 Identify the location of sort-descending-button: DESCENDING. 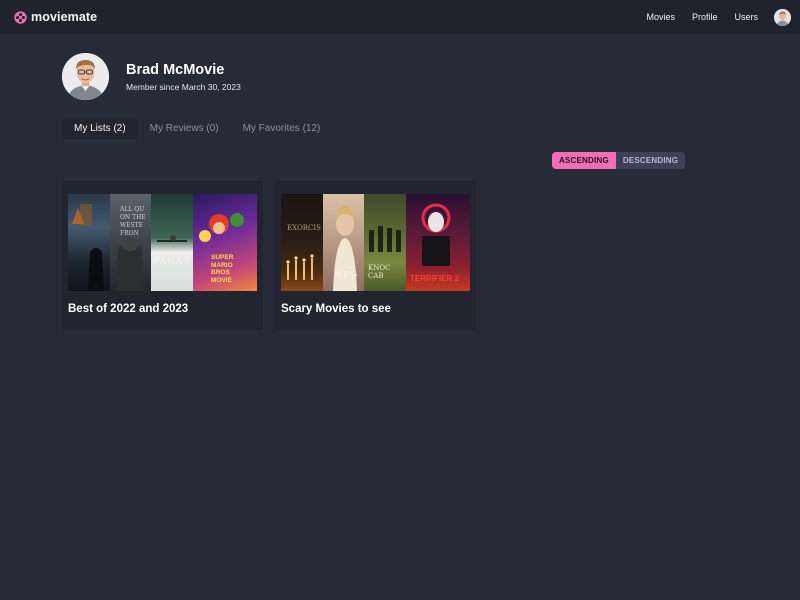
(650, 160).